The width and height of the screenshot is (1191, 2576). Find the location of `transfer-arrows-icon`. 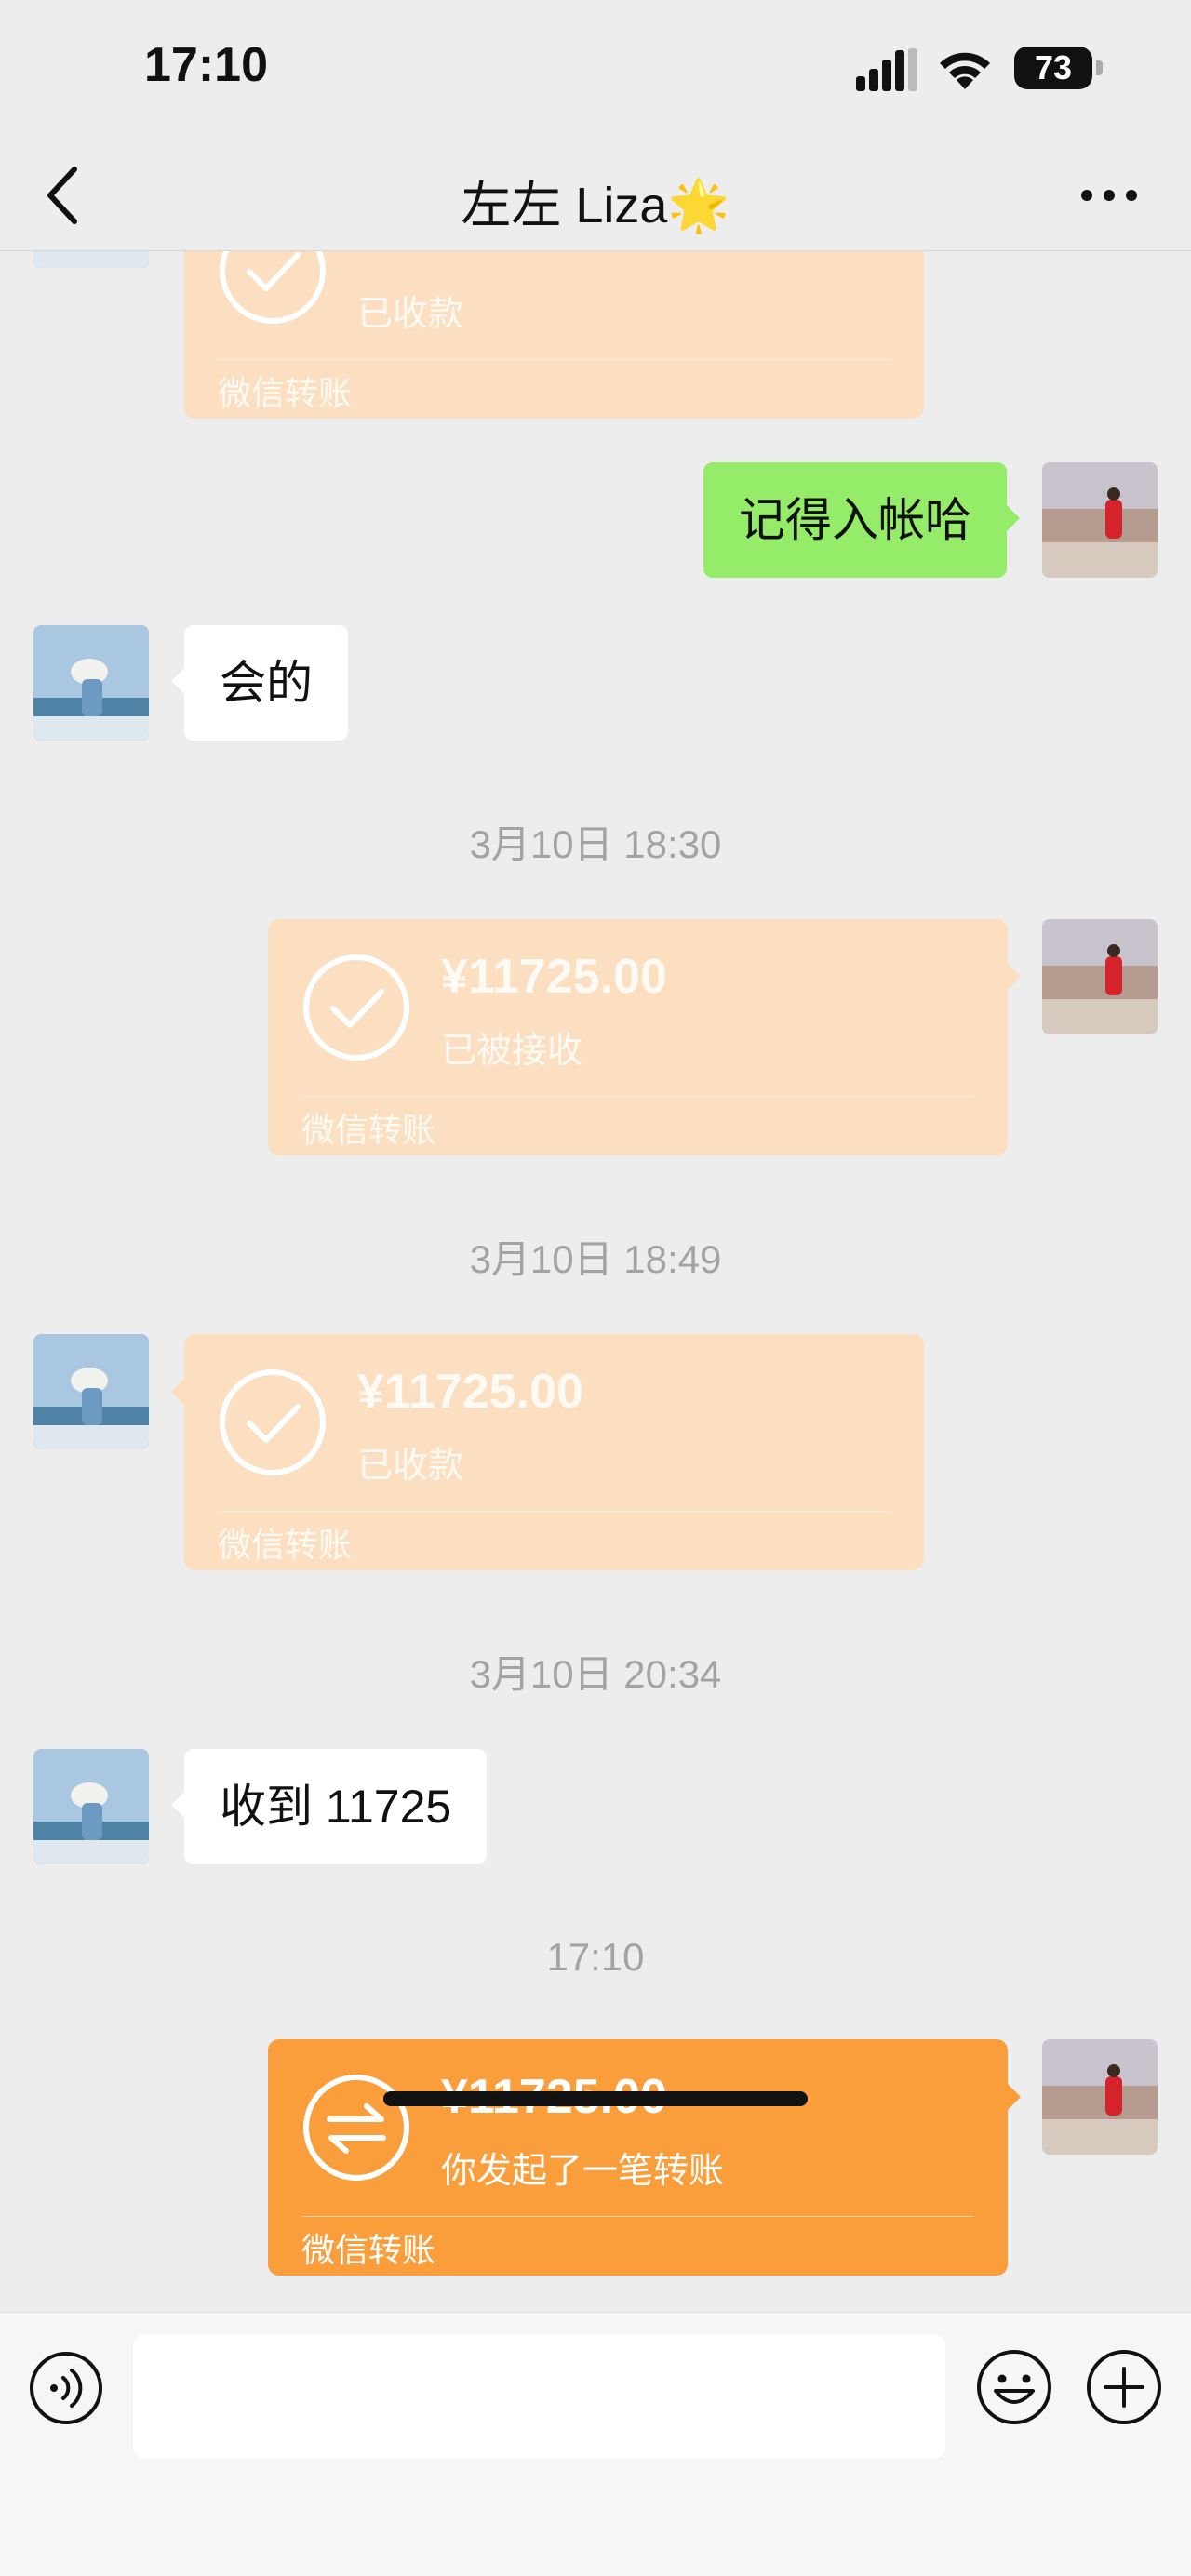

transfer-arrows-icon is located at coordinates (356, 2128).